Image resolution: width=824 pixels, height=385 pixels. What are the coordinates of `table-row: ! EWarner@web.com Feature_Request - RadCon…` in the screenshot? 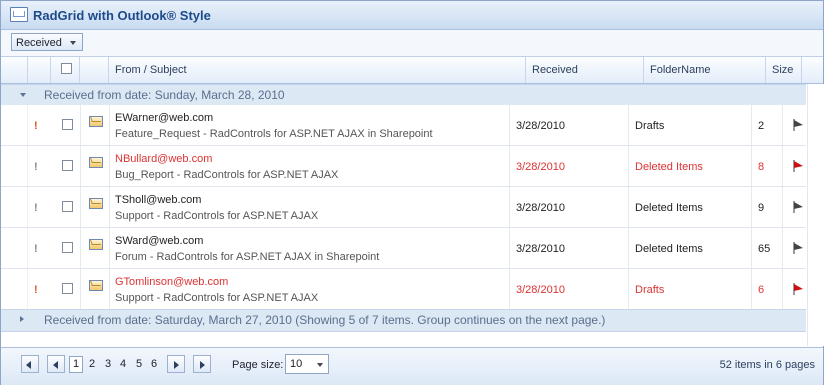 It's located at (403, 125).